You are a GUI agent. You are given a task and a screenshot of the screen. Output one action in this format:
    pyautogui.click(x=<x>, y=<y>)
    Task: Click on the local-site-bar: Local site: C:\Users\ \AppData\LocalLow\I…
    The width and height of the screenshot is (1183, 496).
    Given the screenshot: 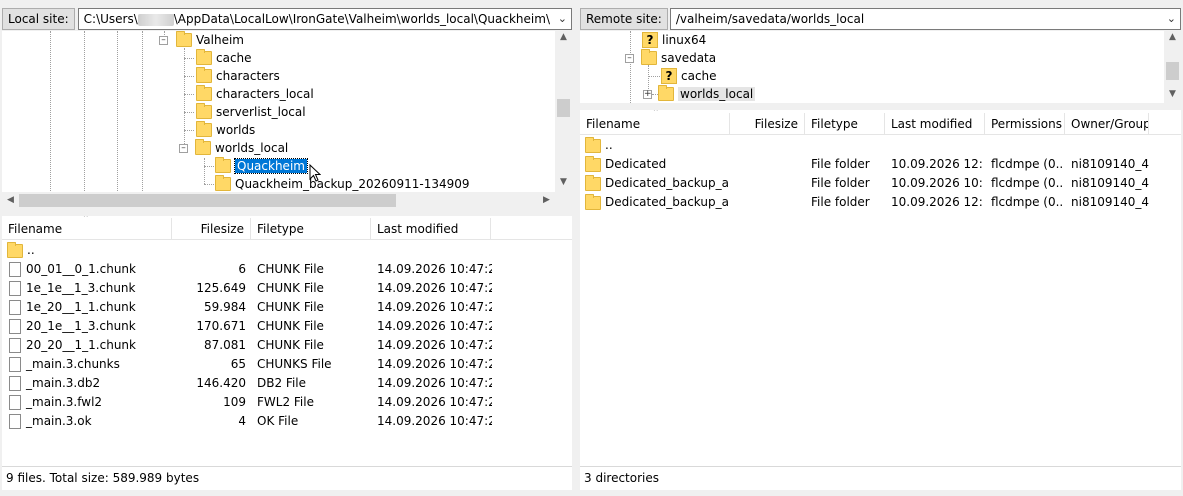 What is the action you would take?
    pyautogui.click(x=287, y=19)
    